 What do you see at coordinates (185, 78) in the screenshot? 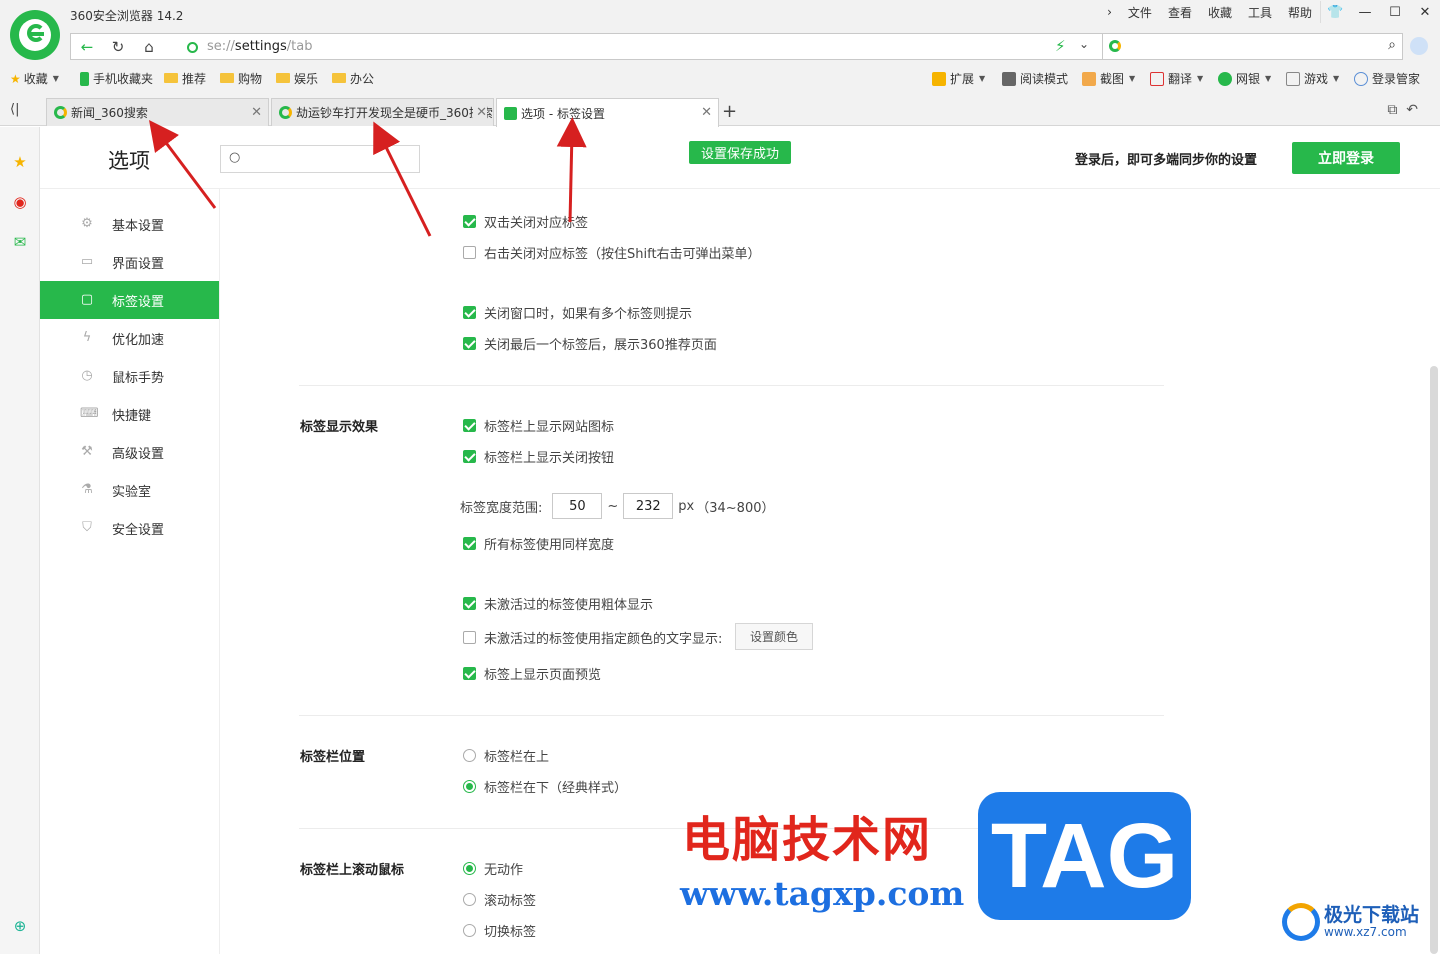
I see `bookmark-recommend: 推荐` at bounding box center [185, 78].